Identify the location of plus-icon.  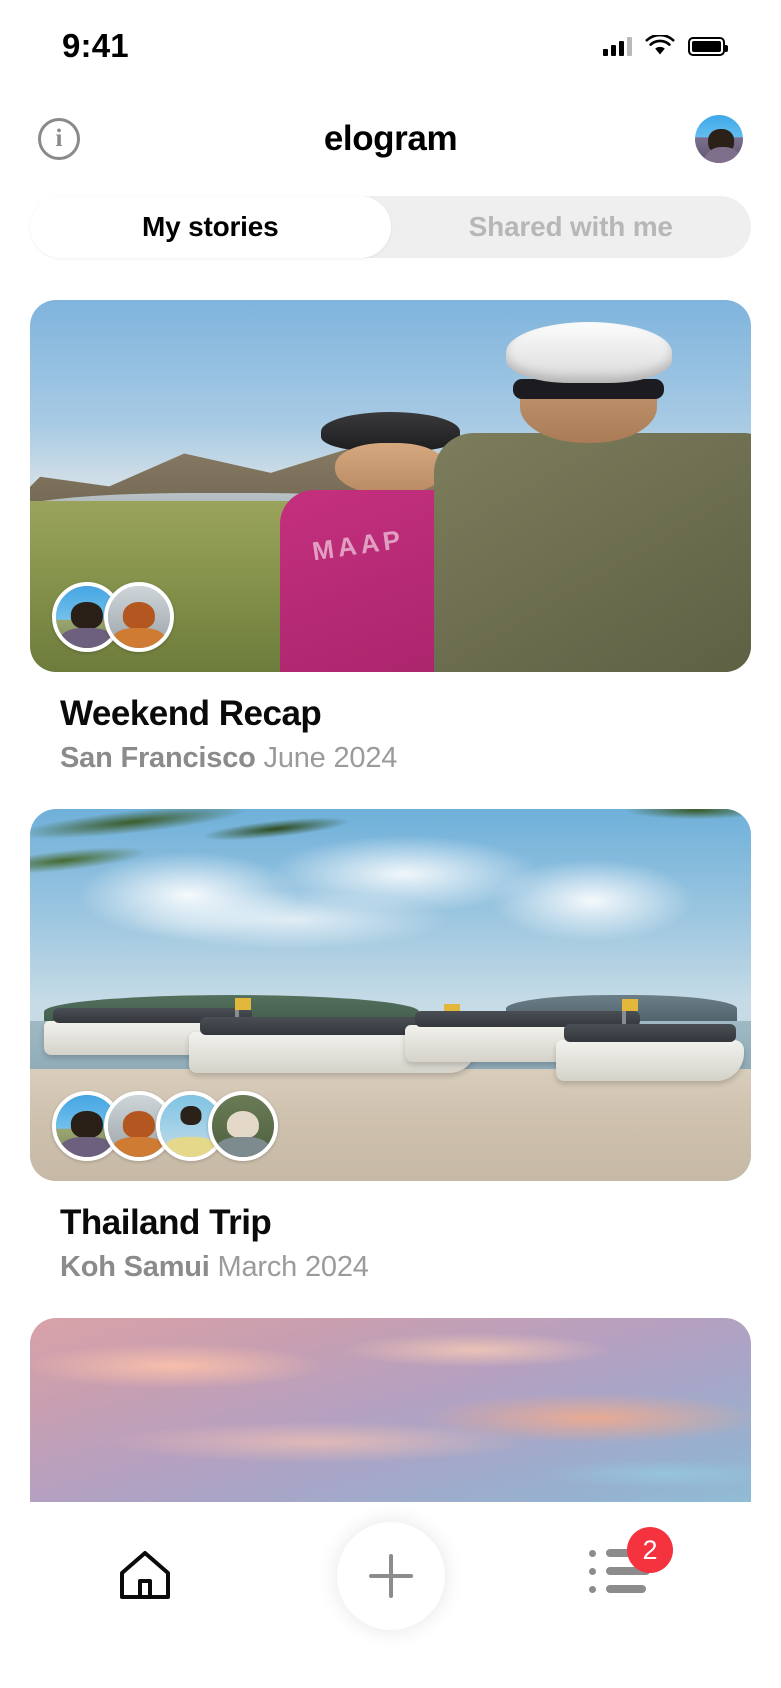
(391, 1576).